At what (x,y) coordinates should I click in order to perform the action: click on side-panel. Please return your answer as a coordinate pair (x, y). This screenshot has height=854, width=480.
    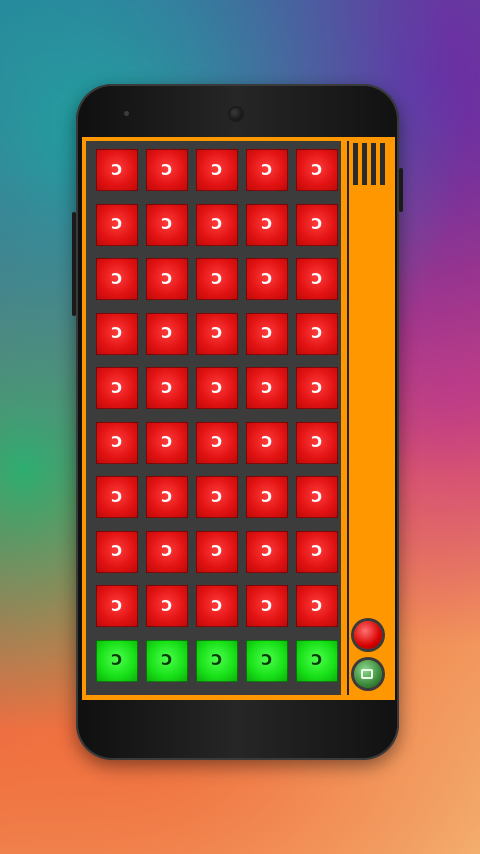
    Looking at the image, I should click on (368, 418).